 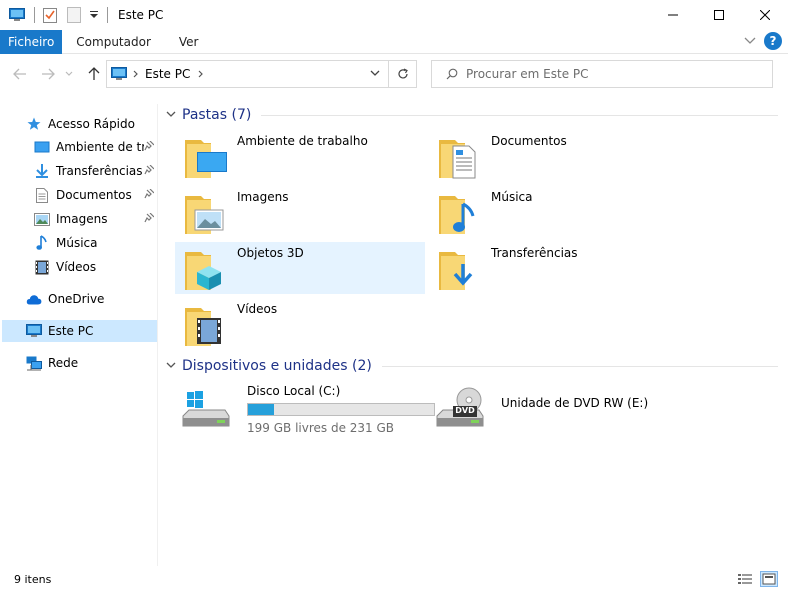 I want to click on film-icon, so click(x=42, y=267).